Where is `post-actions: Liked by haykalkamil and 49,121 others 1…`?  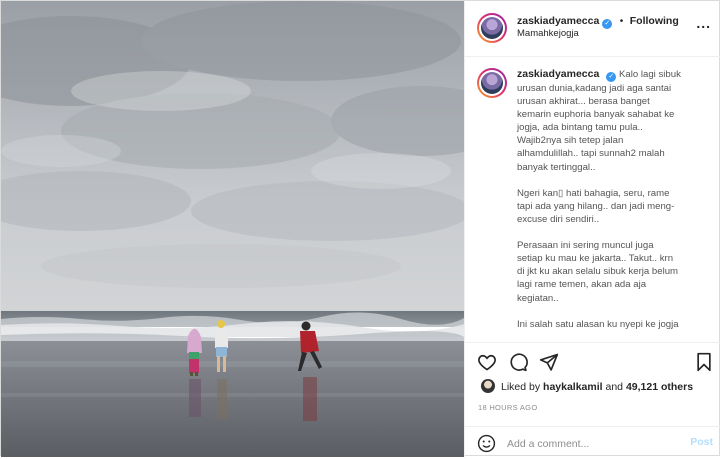
post-actions: Liked by haykalkamil and 49,121 others 1… is located at coordinates (592, 400).